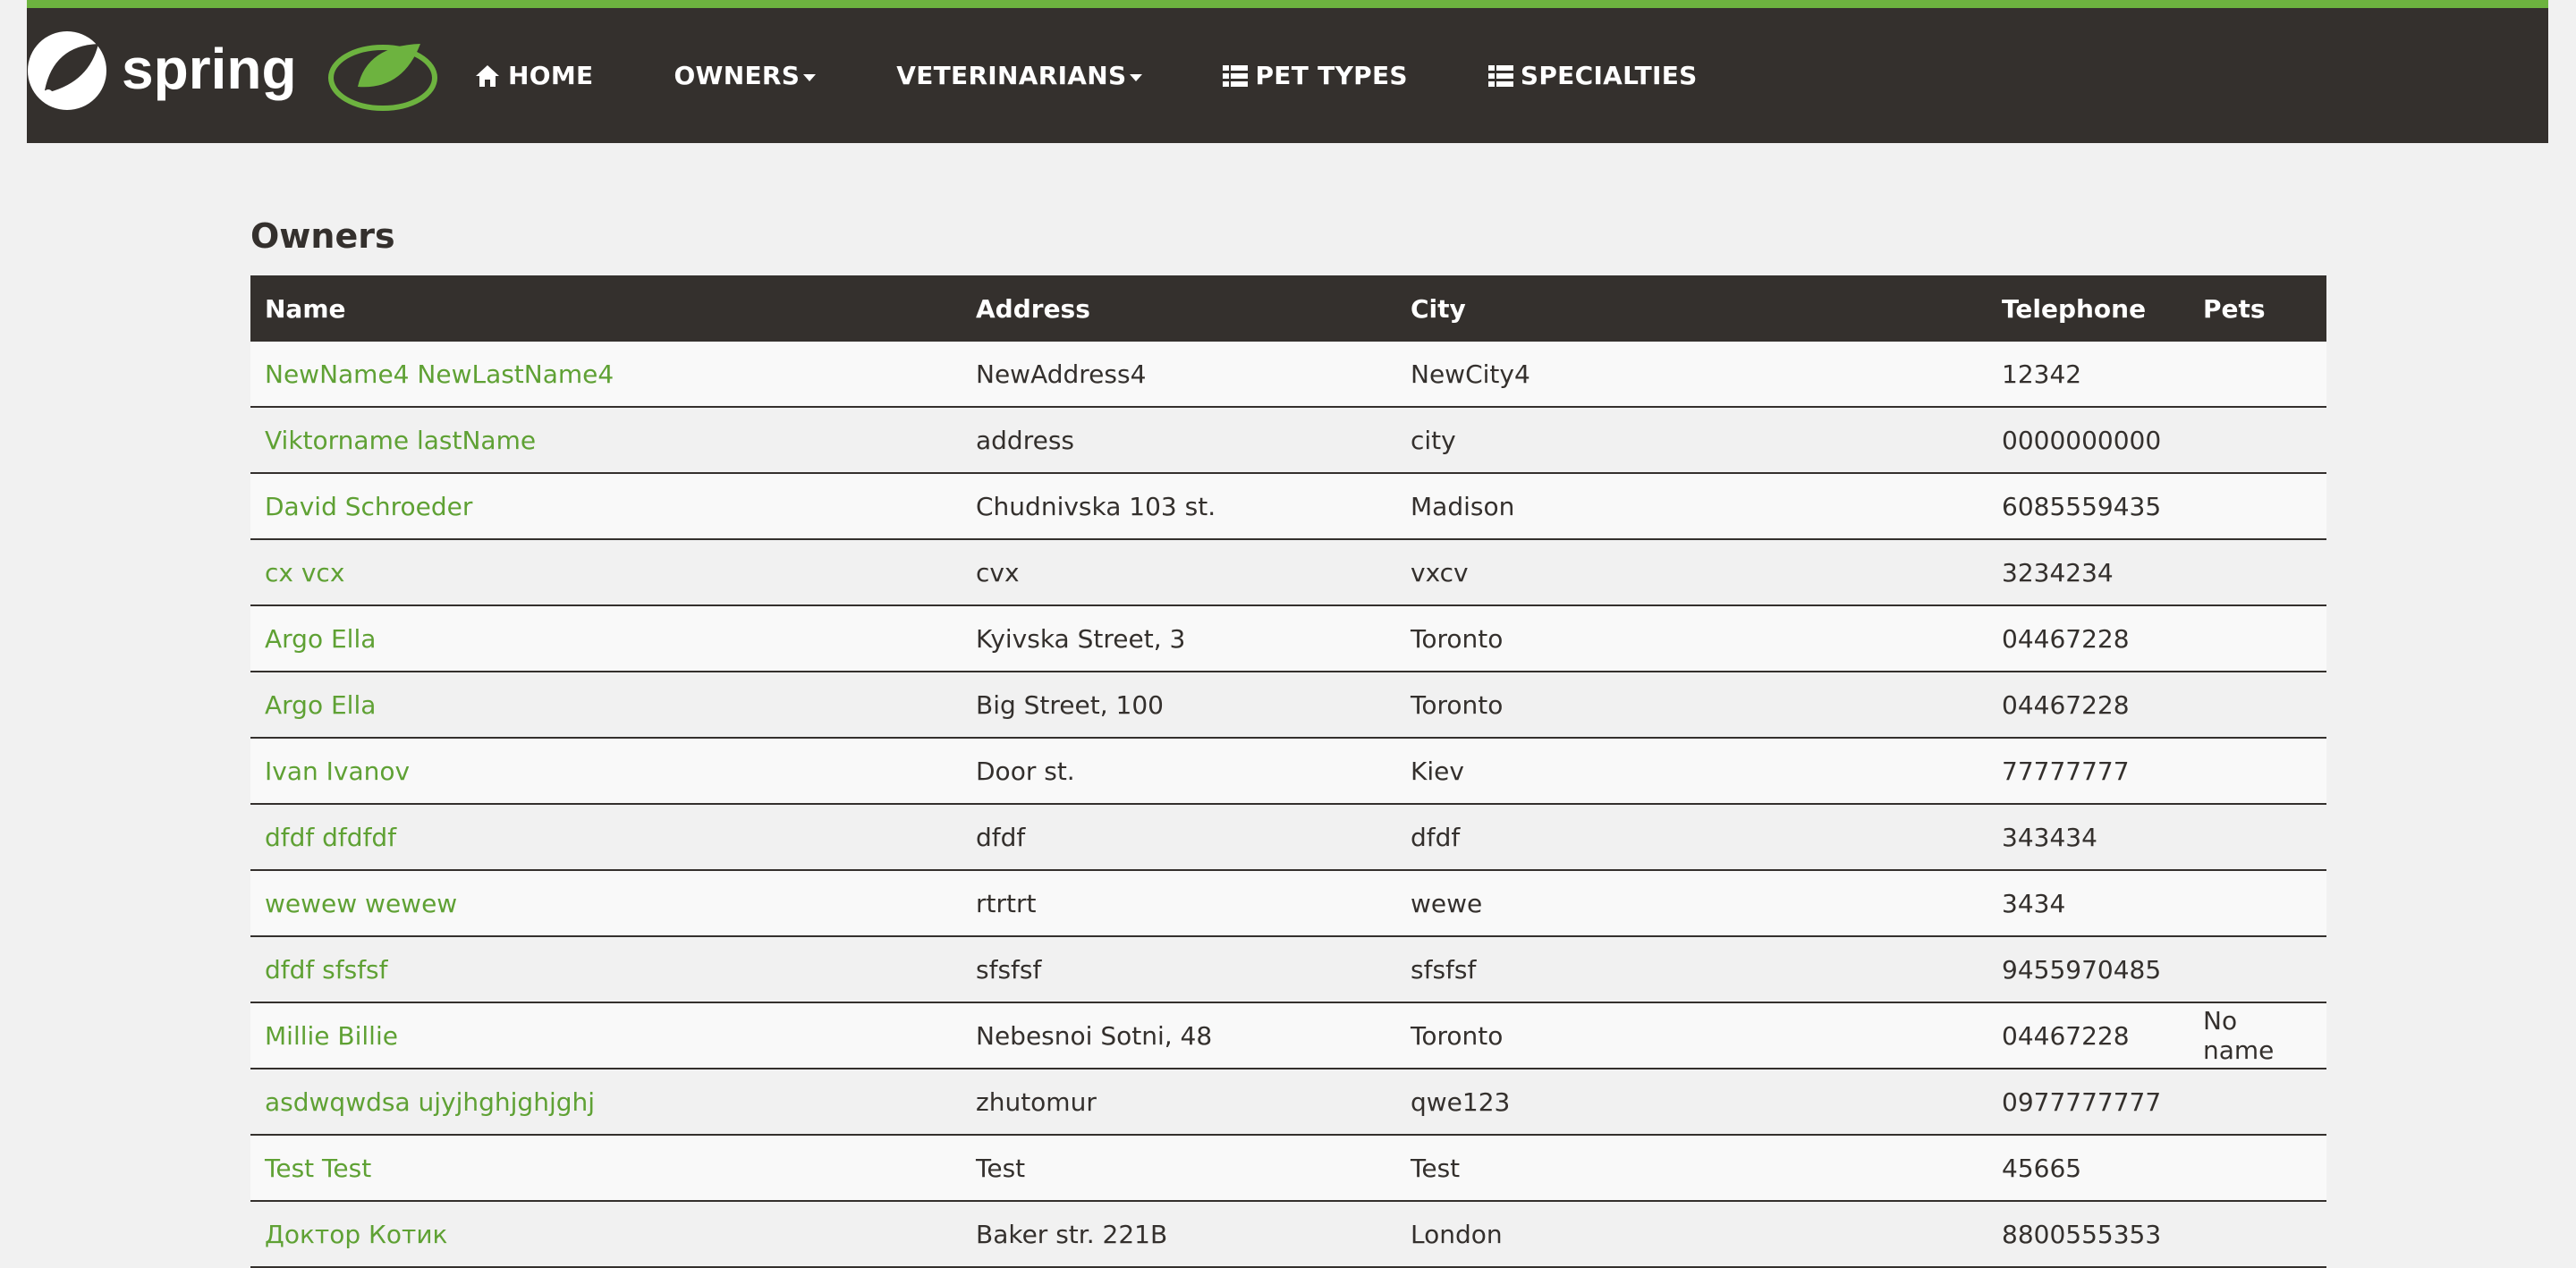  What do you see at coordinates (1011, 75) in the screenshot?
I see `nav-veterinarians-label: VETERINARIANS` at bounding box center [1011, 75].